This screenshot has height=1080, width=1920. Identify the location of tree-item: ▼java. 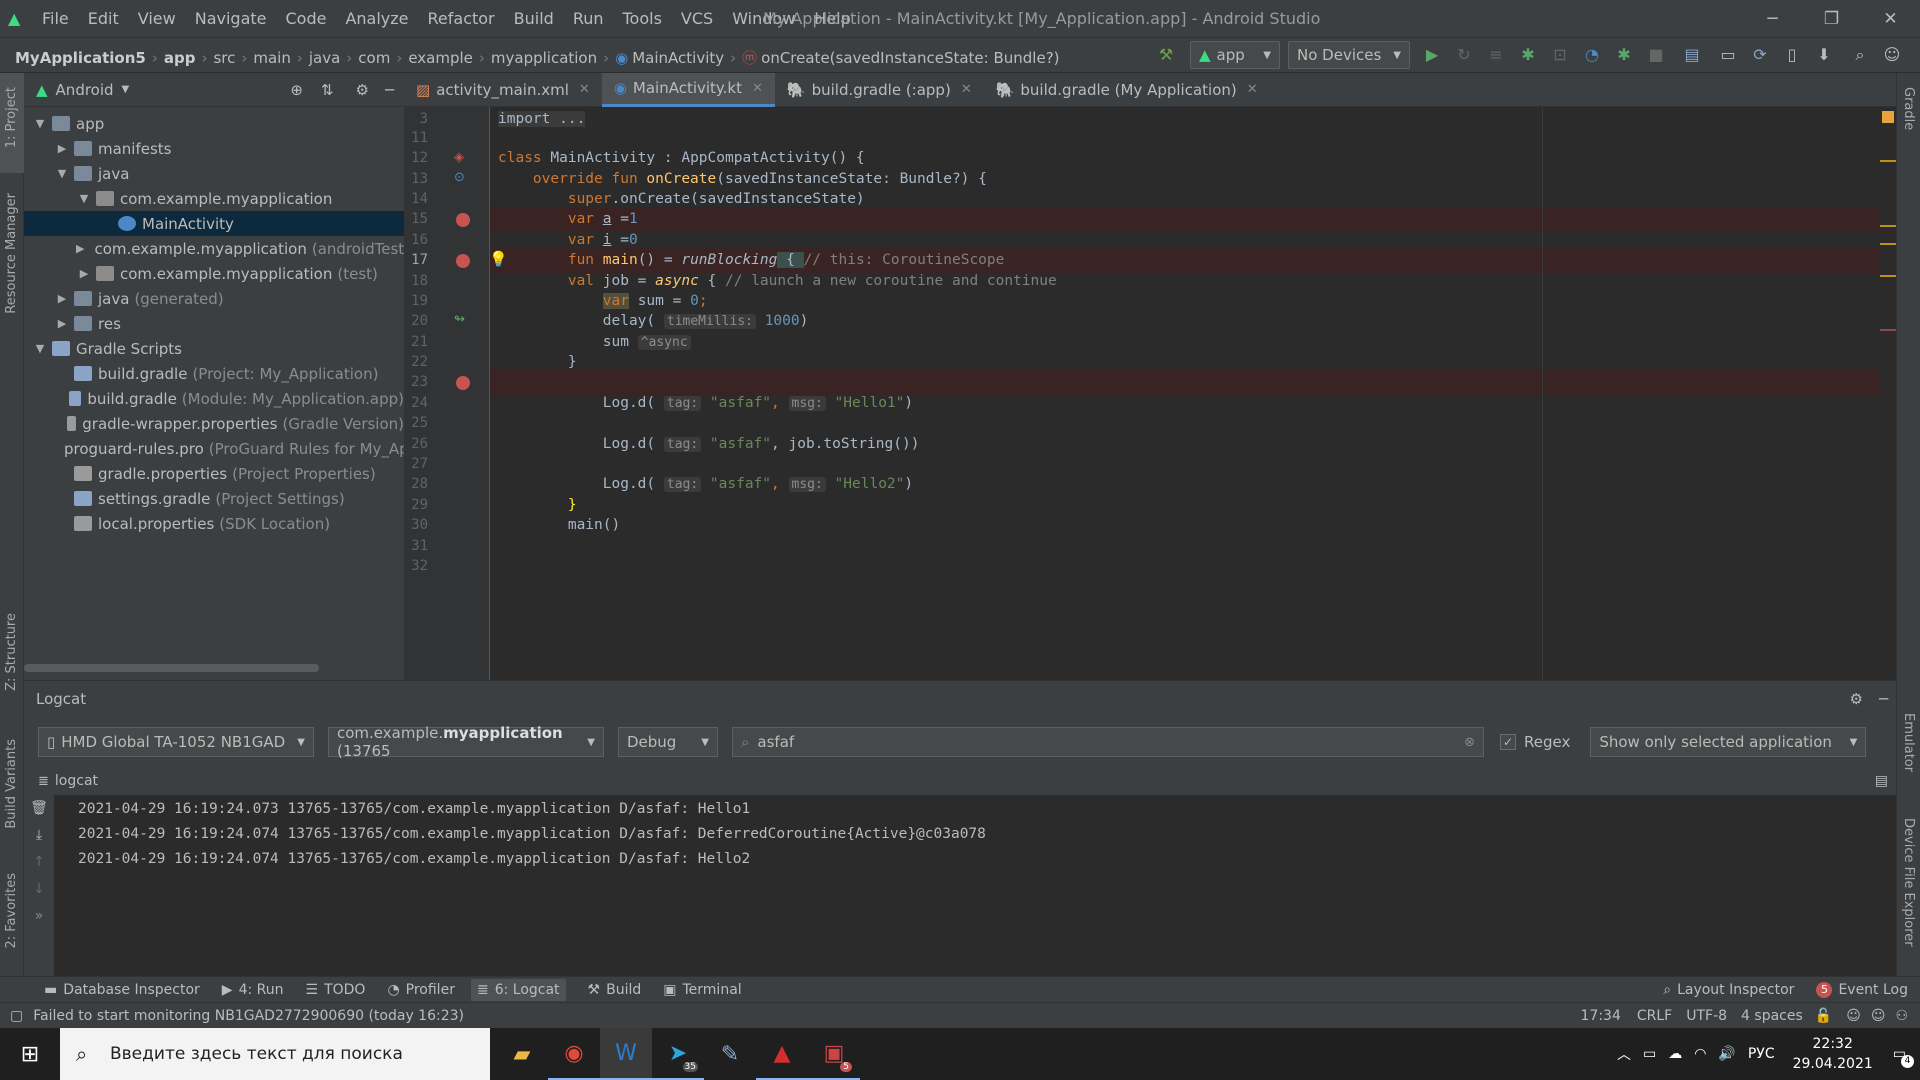
(214, 173).